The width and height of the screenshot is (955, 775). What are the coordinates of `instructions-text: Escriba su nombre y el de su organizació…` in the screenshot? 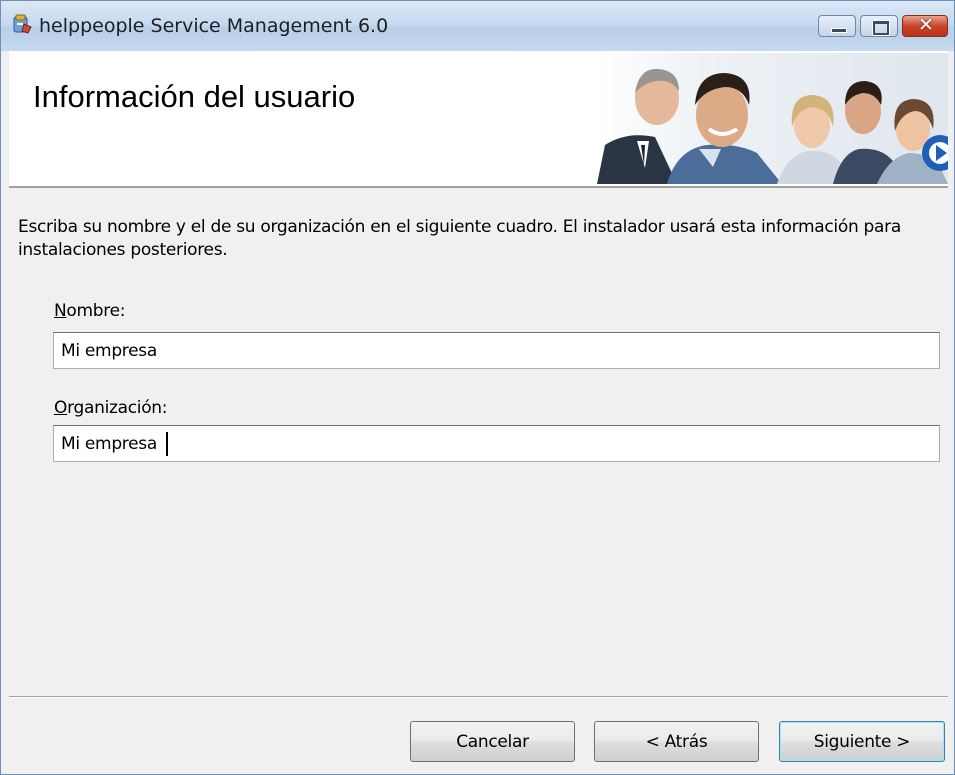 It's located at (459, 238).